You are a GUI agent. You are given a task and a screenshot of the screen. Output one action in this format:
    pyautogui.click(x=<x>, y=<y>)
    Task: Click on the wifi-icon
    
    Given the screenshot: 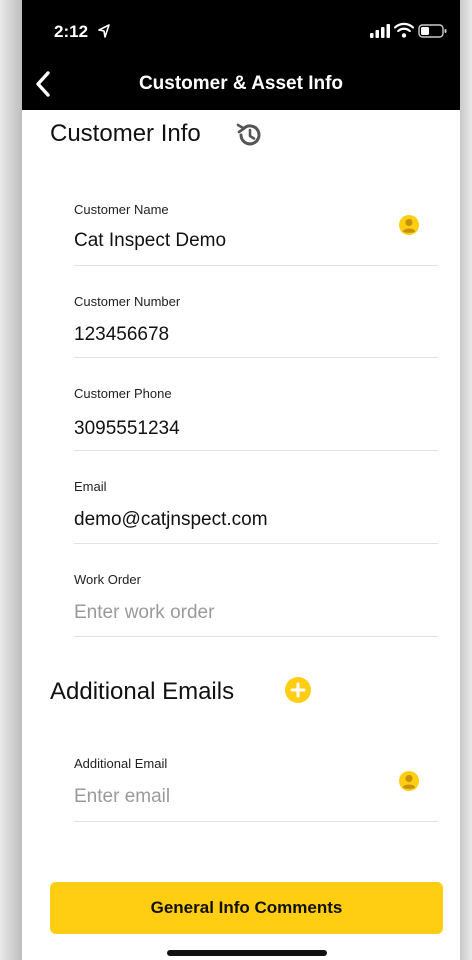 What is the action you would take?
    pyautogui.click(x=404, y=30)
    